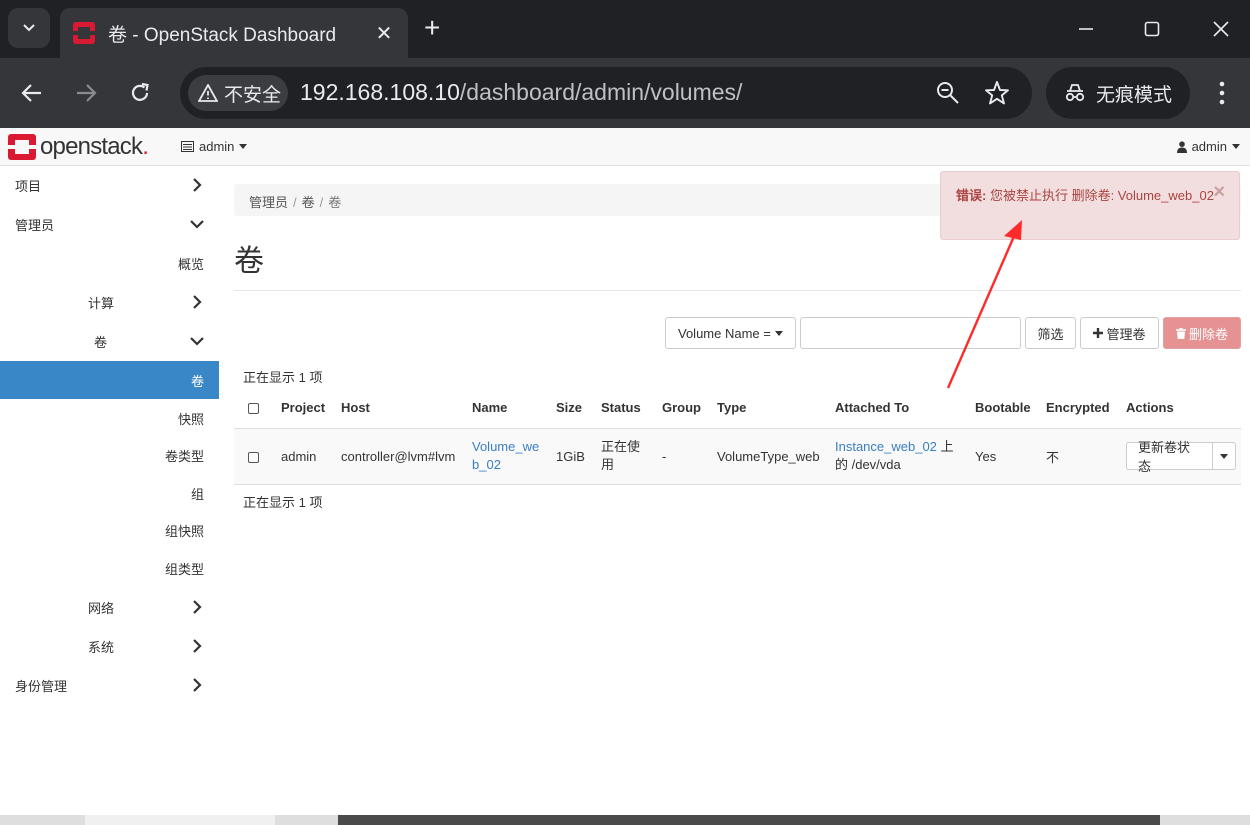 The image size is (1250, 825). Describe the element at coordinates (109, 530) in the screenshot. I see `sidebar-item-group-snapshots: 组快照` at that location.